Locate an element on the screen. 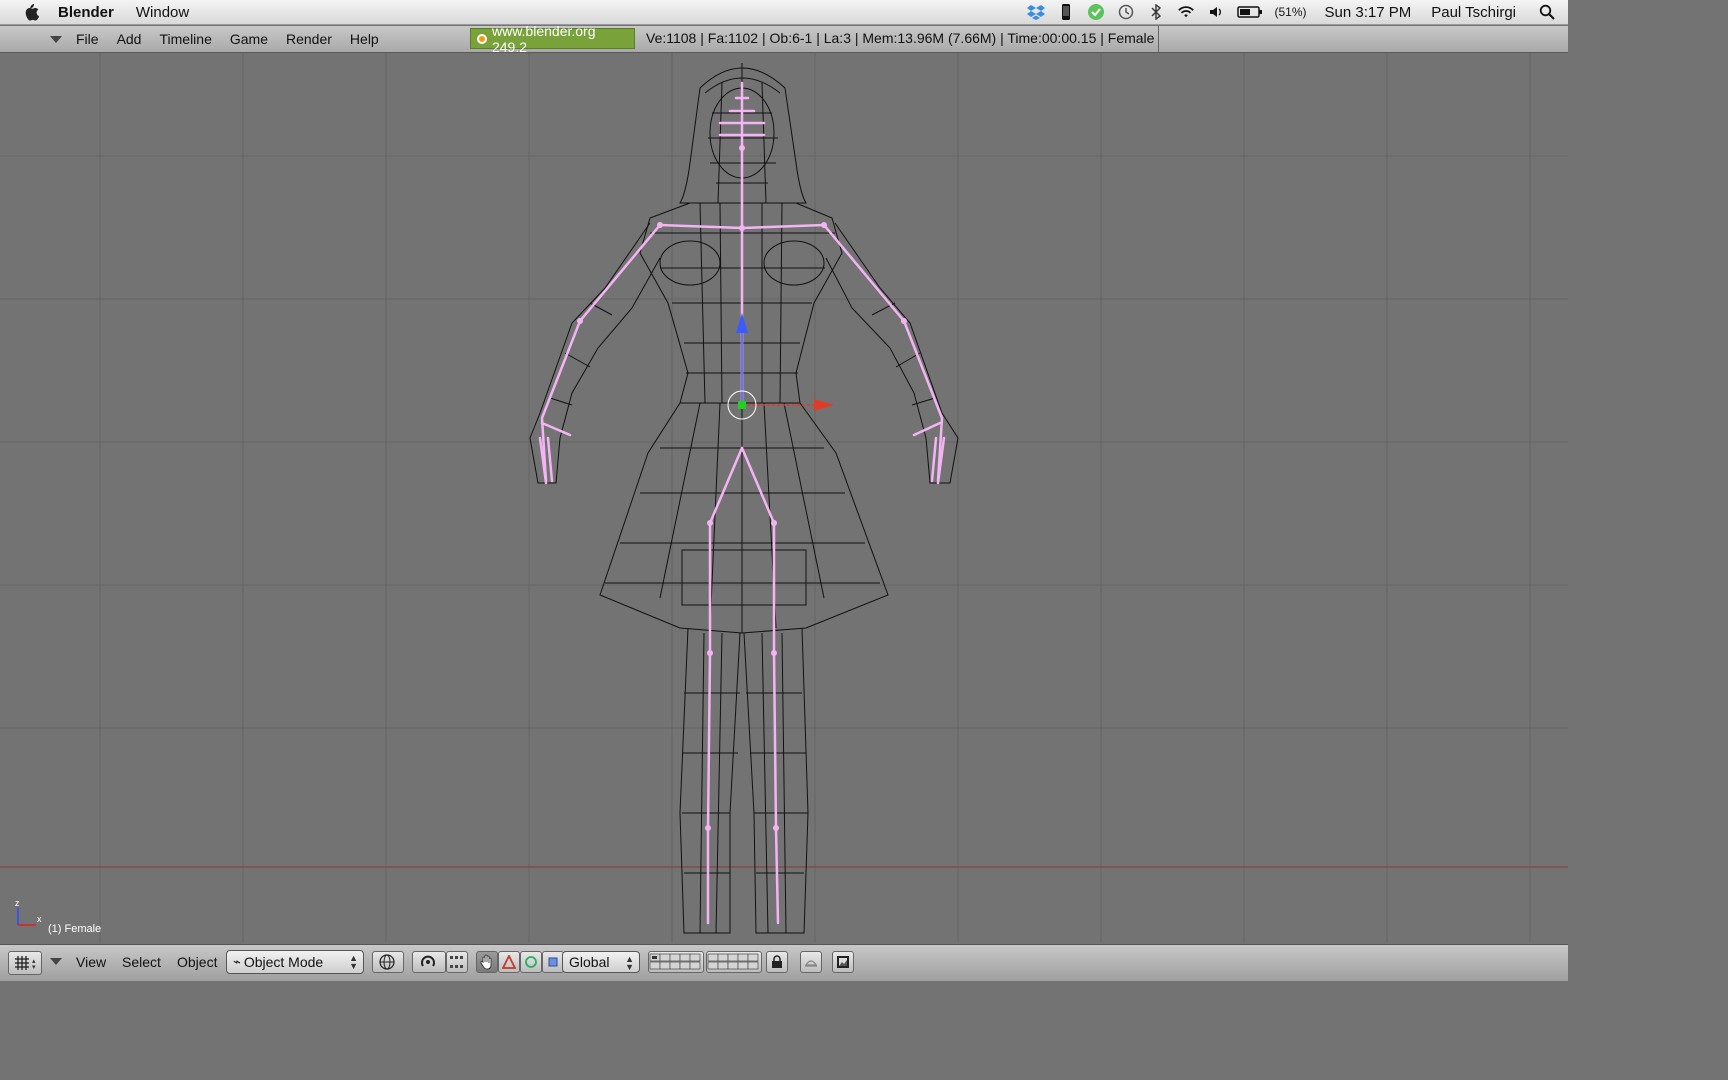 Image resolution: width=1728 pixels, height=1080 pixels. lock-layers-button is located at coordinates (777, 962).